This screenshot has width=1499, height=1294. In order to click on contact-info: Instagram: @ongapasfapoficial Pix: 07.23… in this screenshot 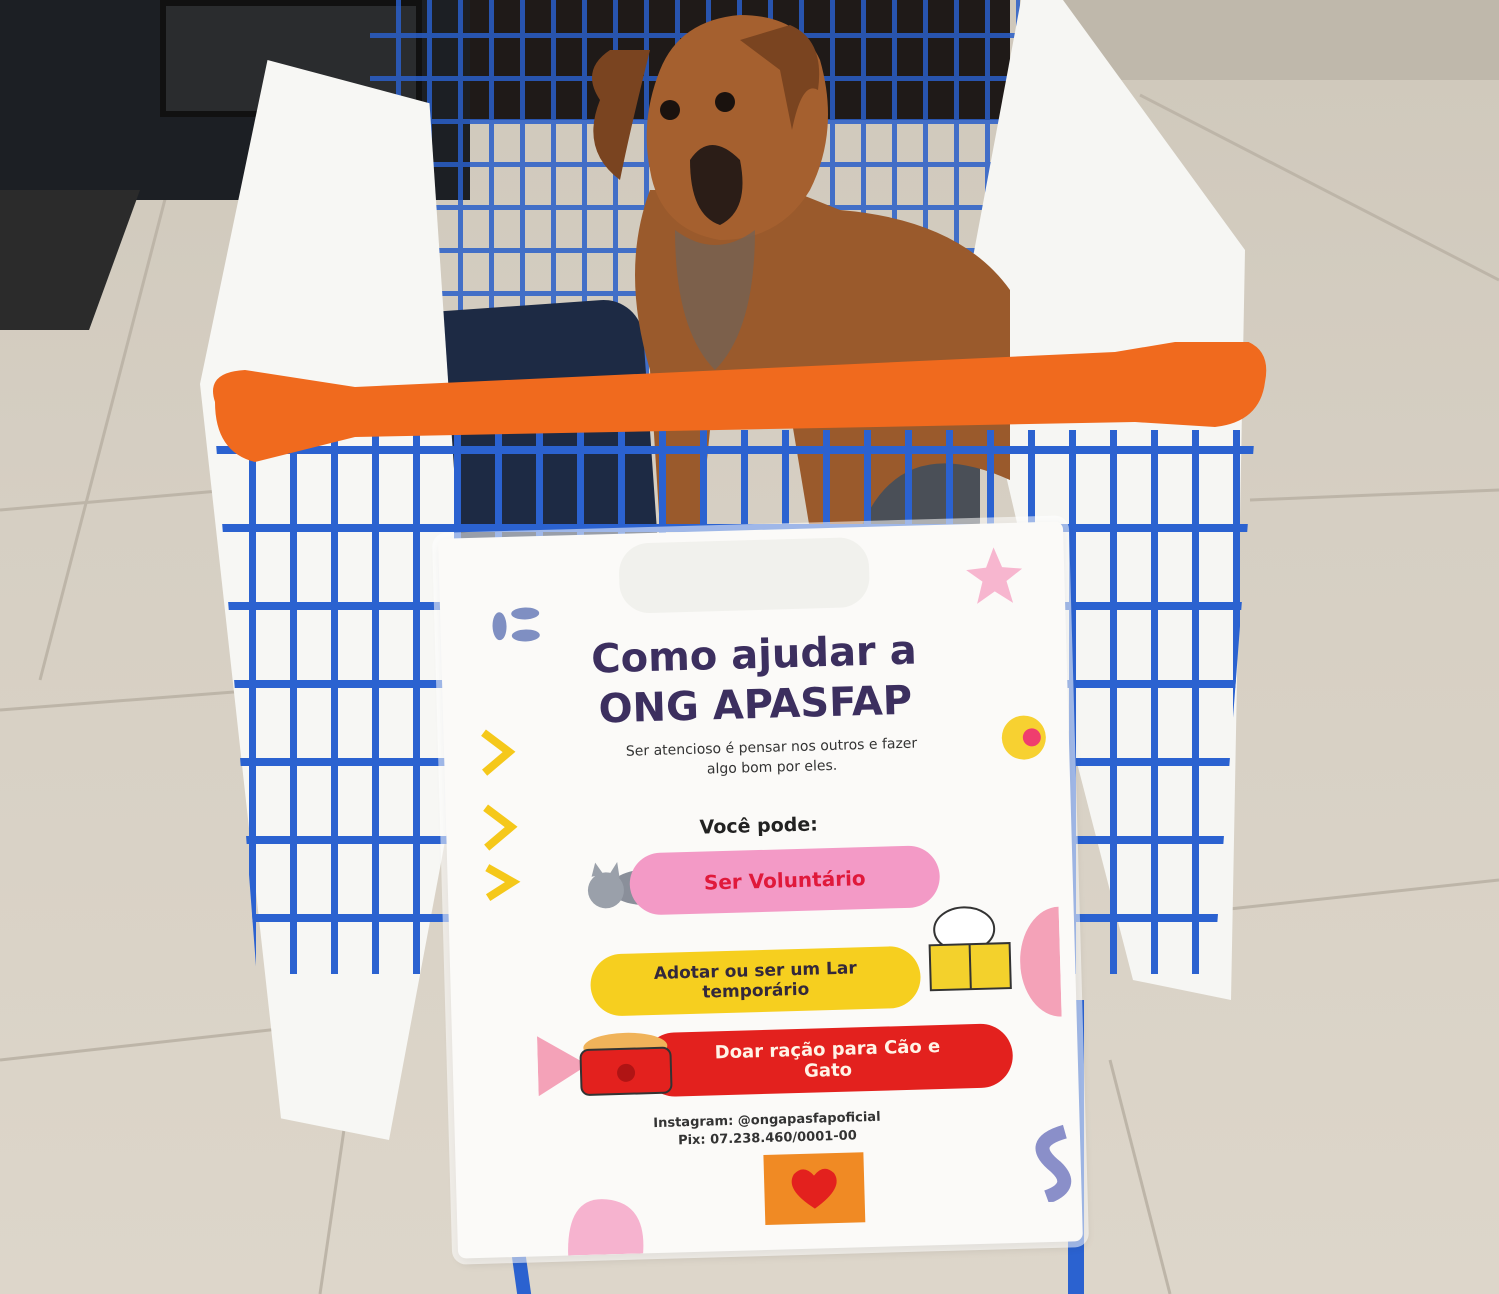, I will do `click(767, 1129)`.